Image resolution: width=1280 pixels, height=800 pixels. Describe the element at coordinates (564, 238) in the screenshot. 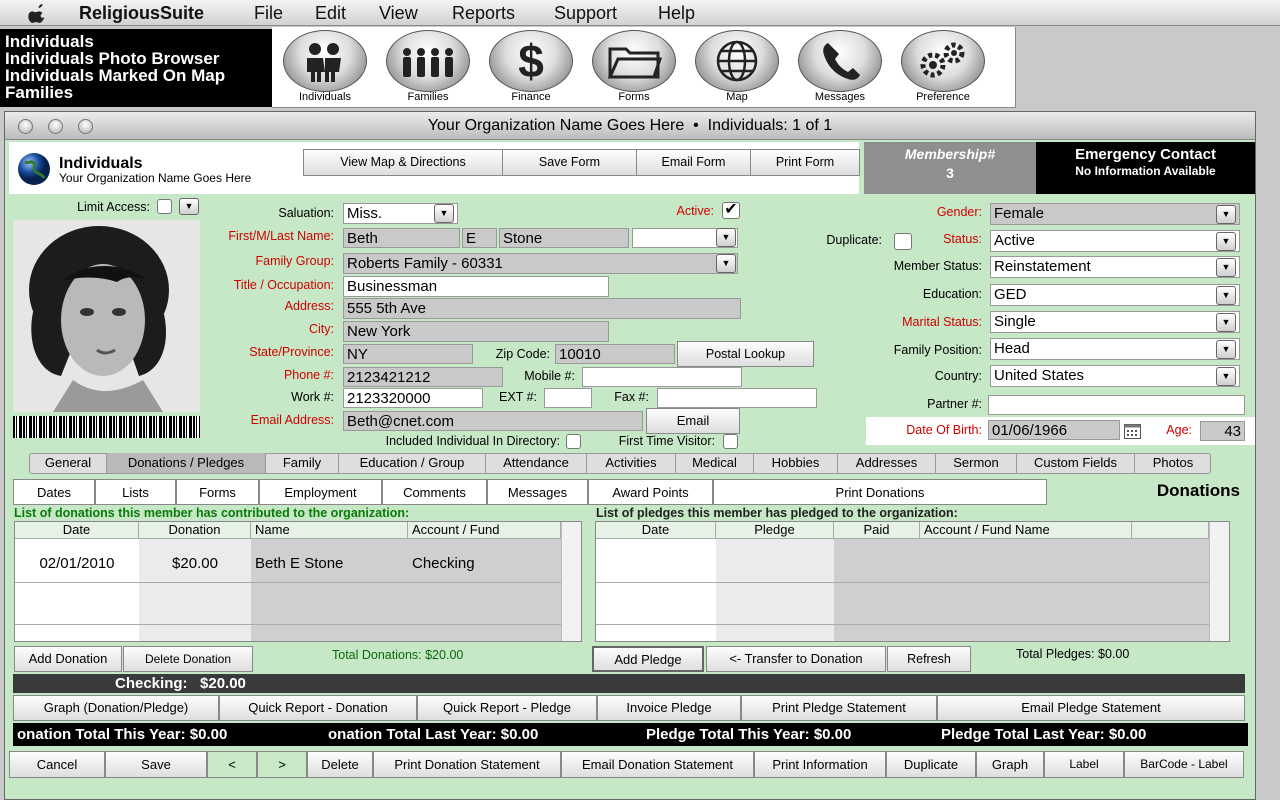

I see `last-name-field: Stone` at that location.